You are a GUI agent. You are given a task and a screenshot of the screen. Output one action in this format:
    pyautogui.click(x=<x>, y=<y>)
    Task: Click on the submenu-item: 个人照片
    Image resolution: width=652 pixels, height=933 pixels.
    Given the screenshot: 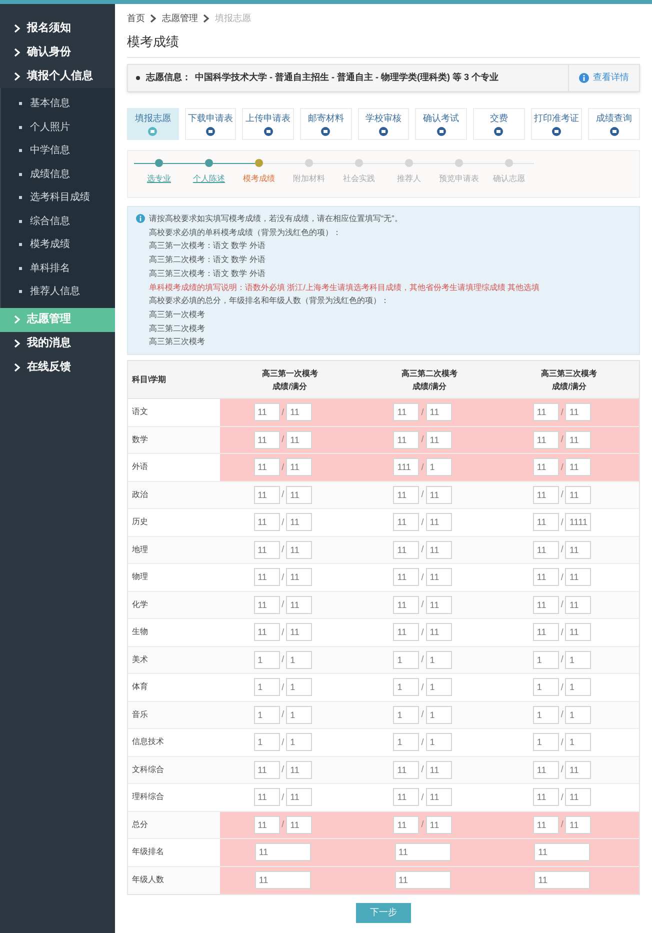 What is the action you would take?
    pyautogui.click(x=58, y=127)
    